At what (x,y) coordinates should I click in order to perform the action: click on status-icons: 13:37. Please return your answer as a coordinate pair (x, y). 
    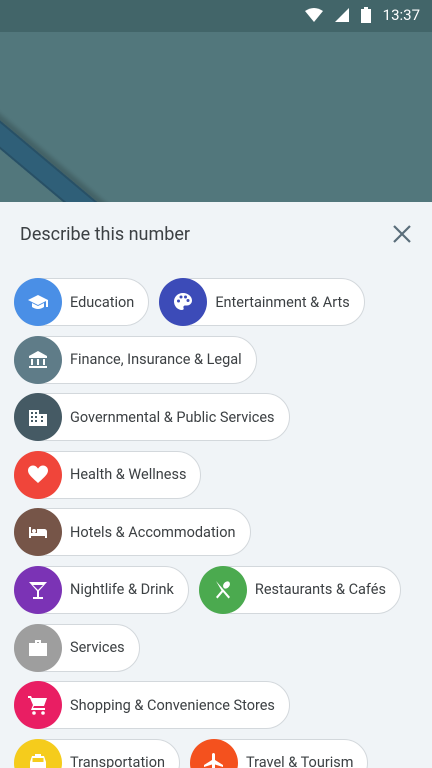
    Looking at the image, I should click on (362, 15).